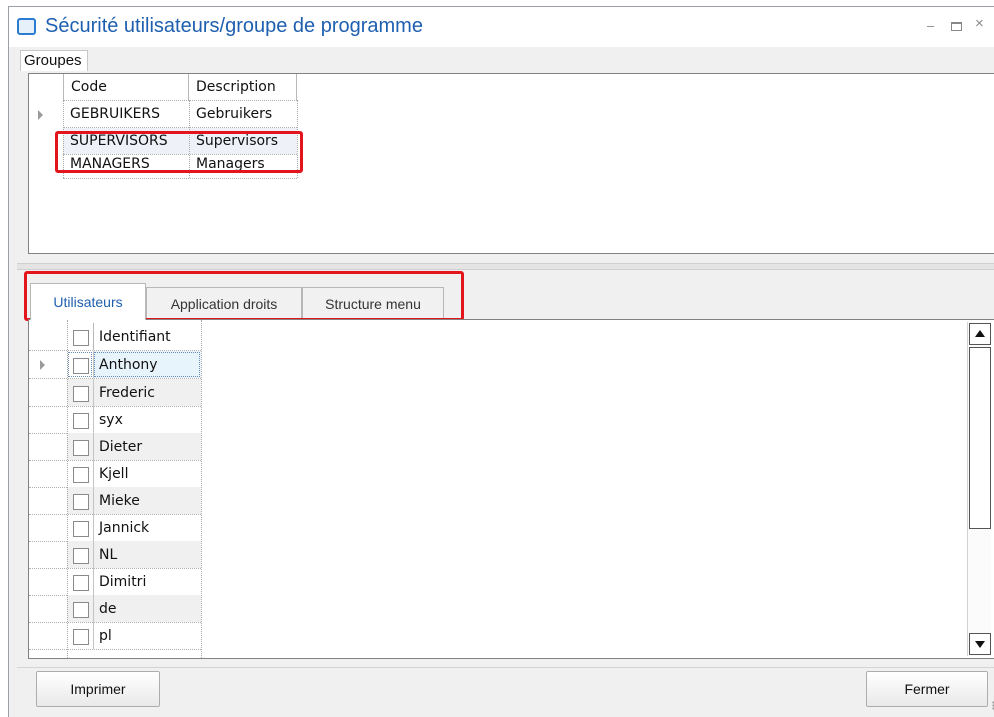  Describe the element at coordinates (505, 667) in the screenshot. I see `divider` at that location.